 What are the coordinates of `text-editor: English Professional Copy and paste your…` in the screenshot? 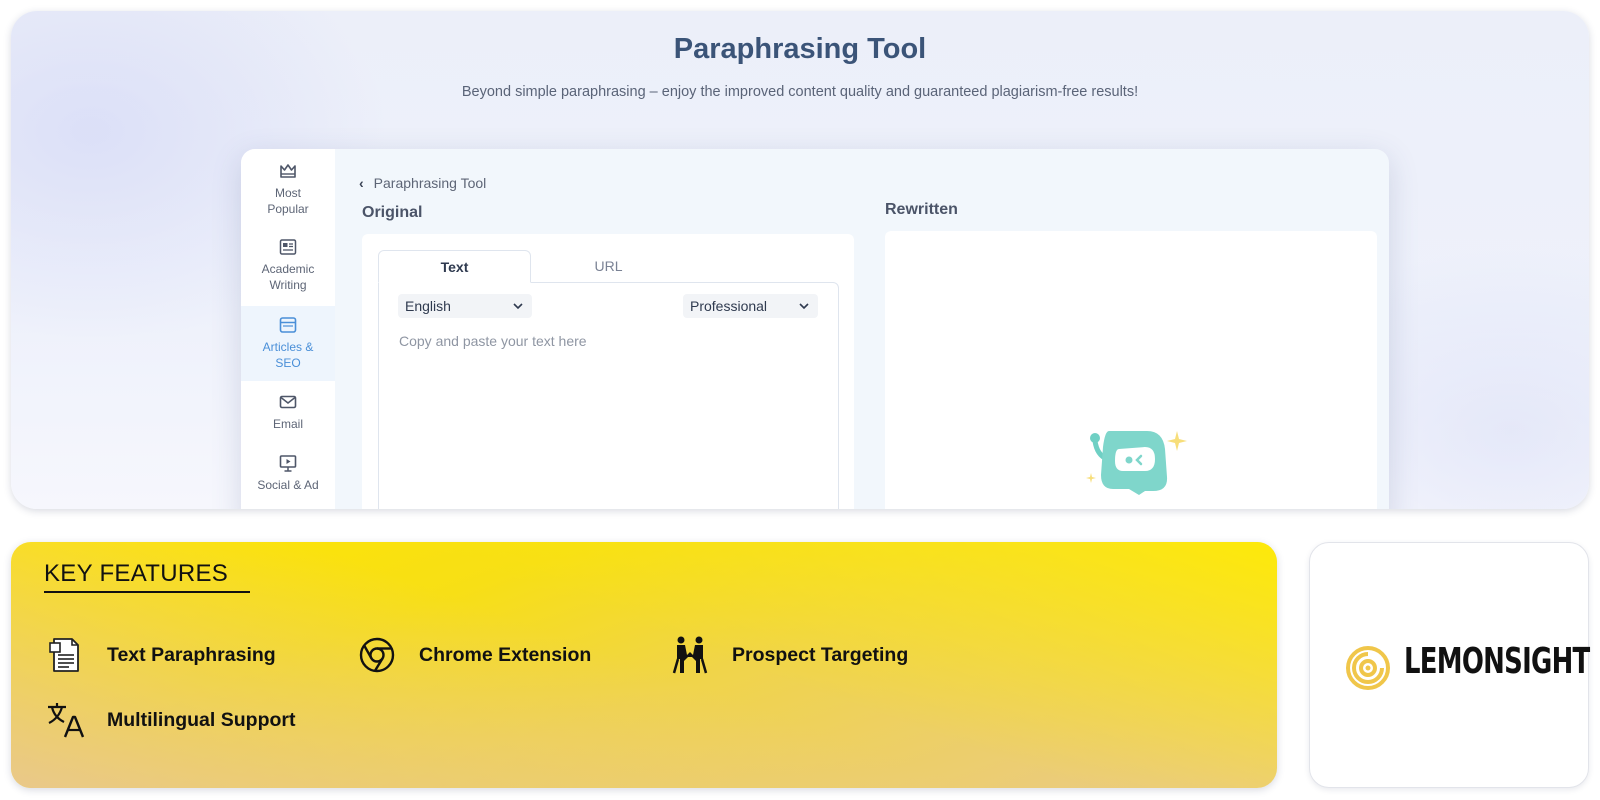 It's located at (608, 395).